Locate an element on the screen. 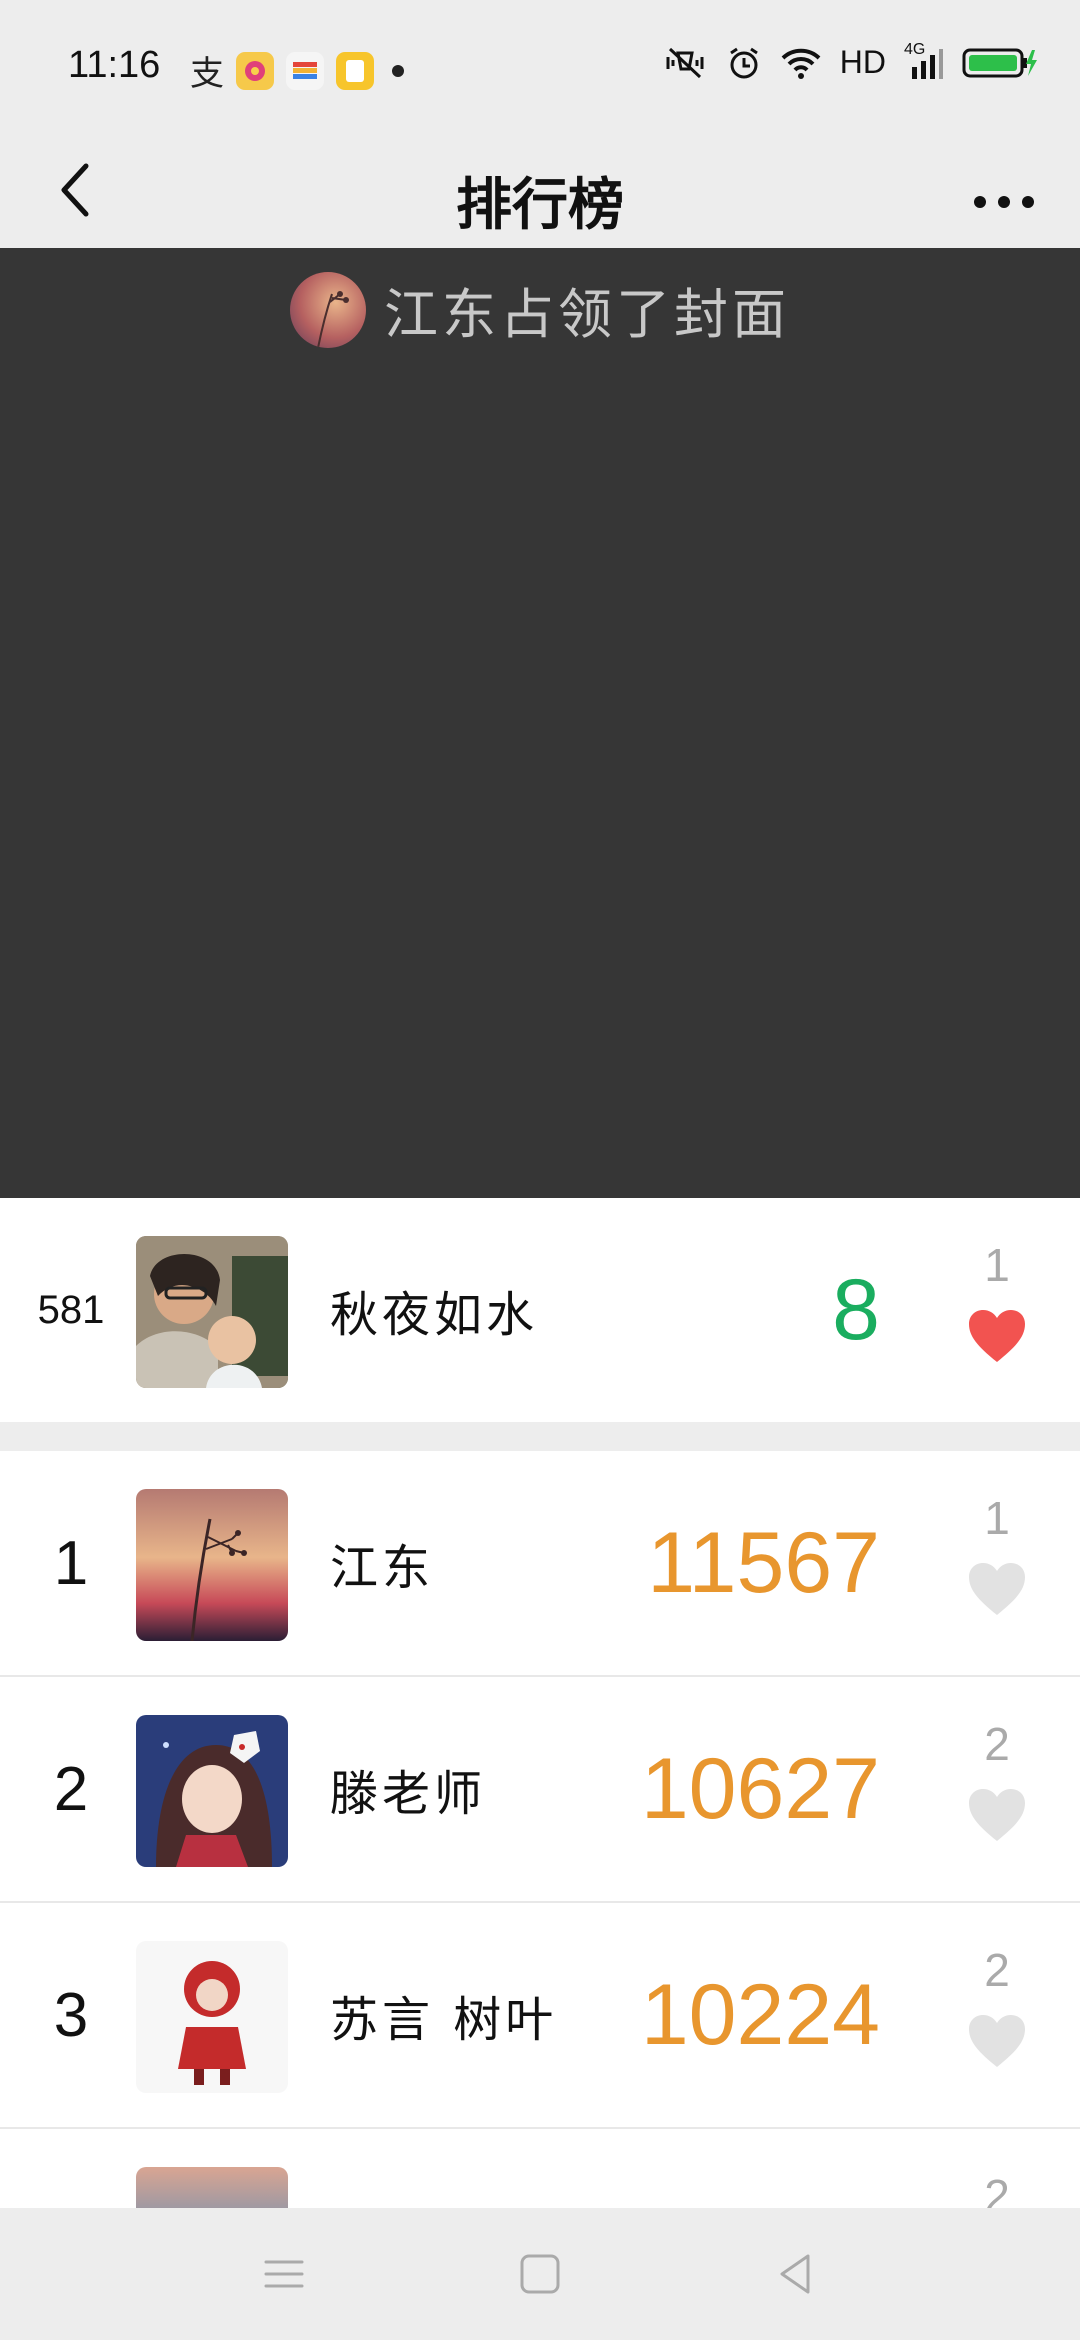 The image size is (1080, 2340). user-name: 苏言 树叶 is located at coordinates (444, 2020).